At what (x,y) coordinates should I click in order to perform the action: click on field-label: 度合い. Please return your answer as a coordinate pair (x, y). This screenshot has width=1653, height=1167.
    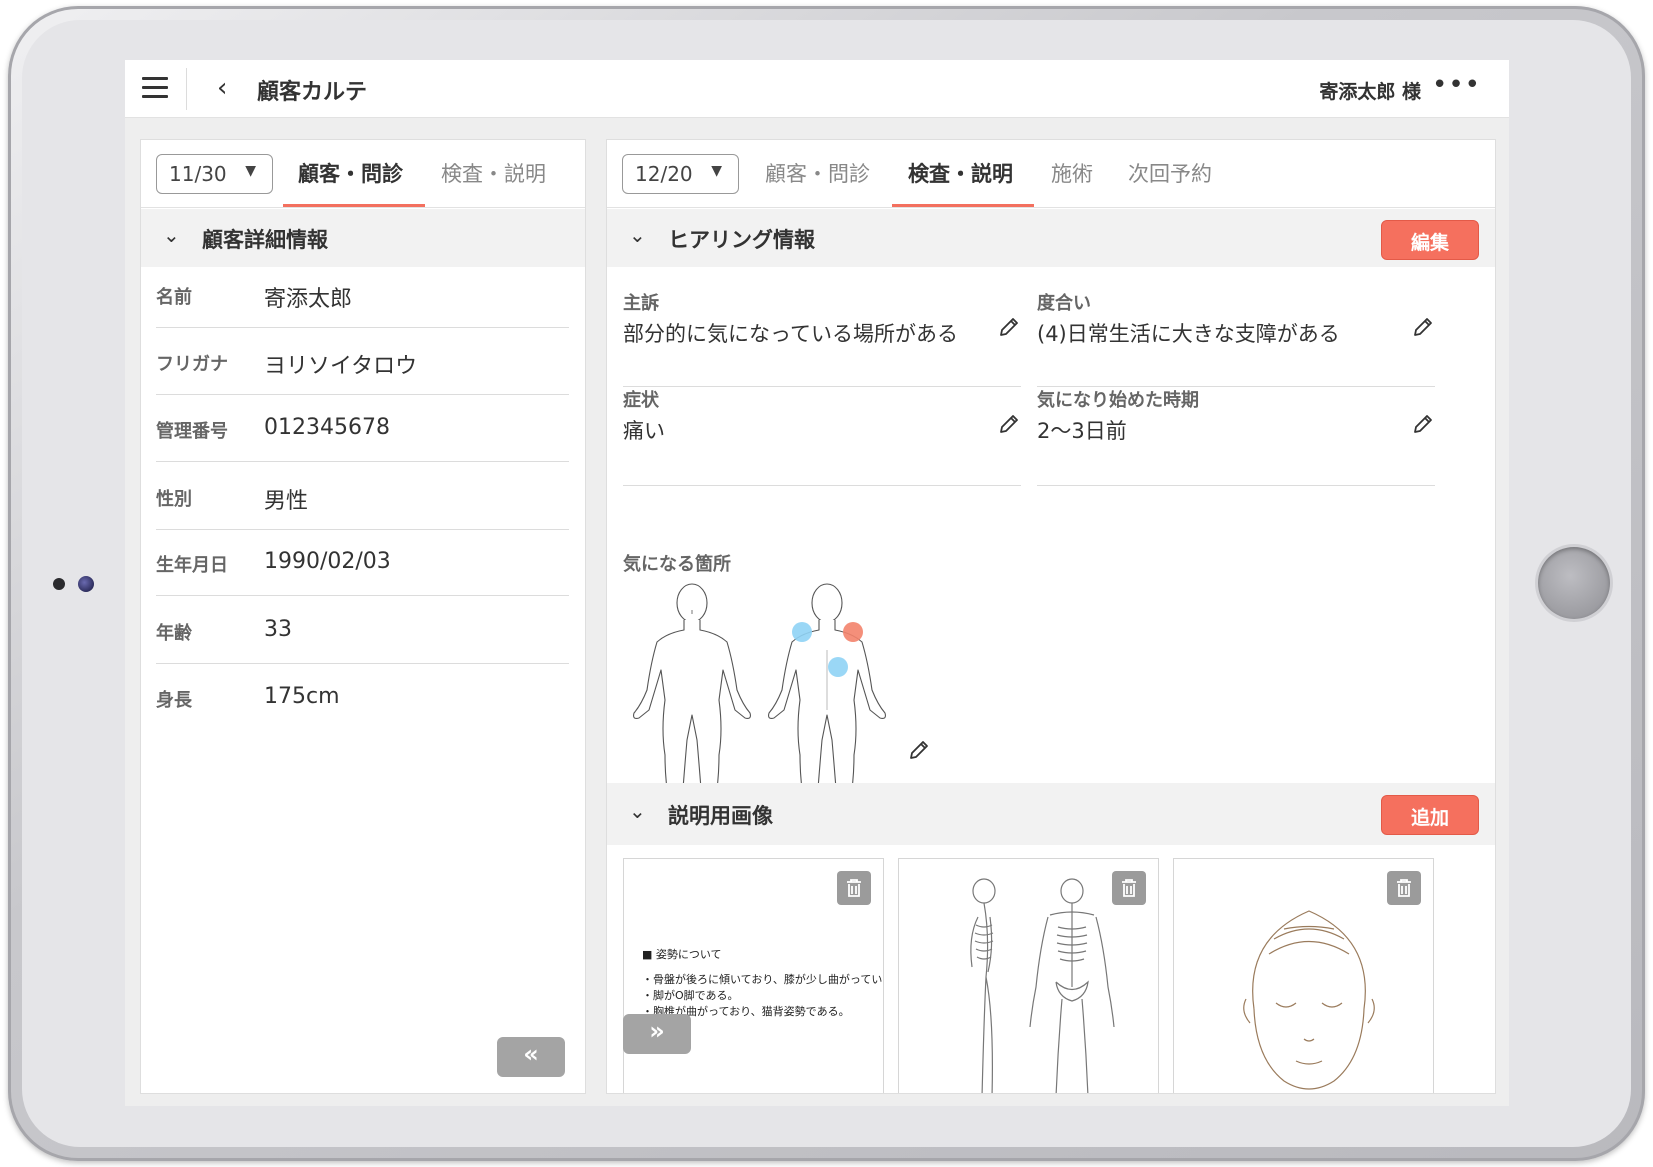
    Looking at the image, I should click on (1064, 303).